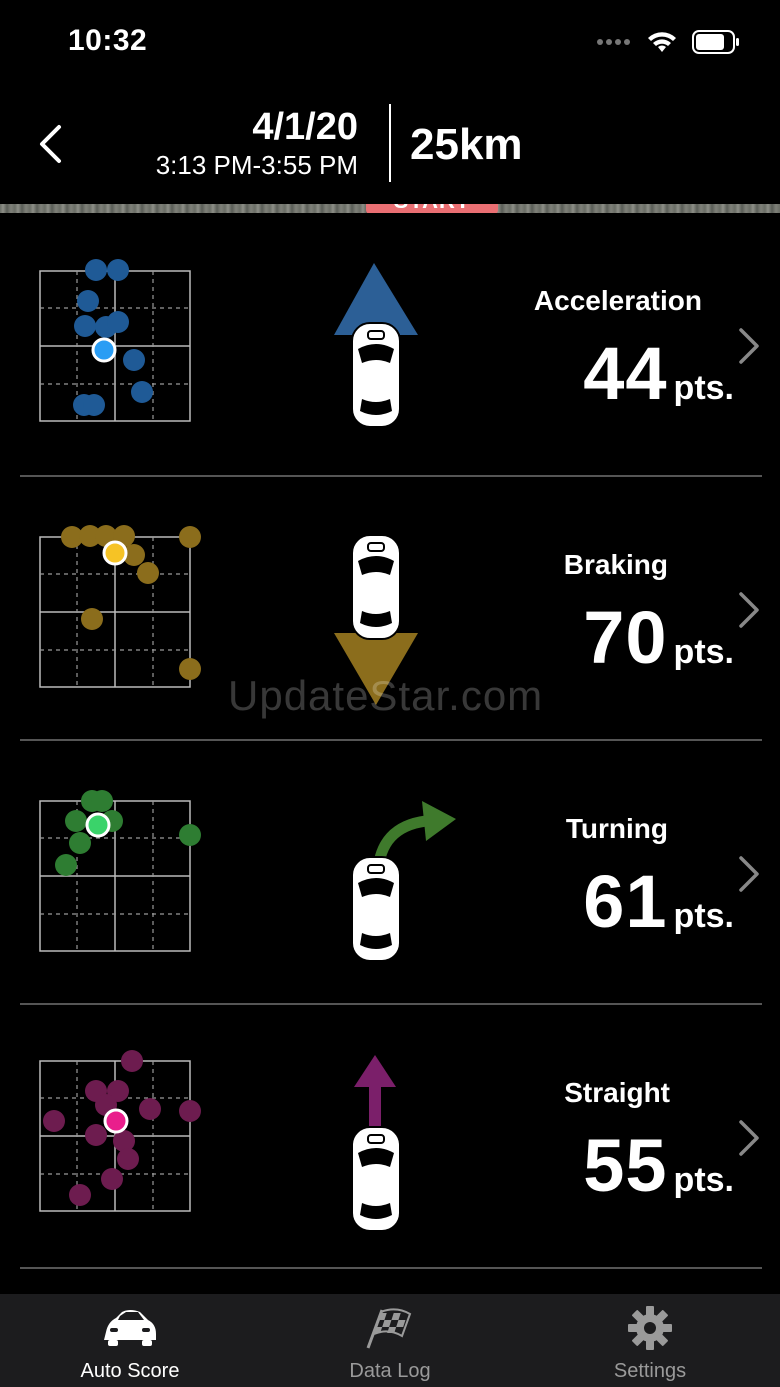 The image size is (780, 1387). I want to click on back-button, so click(50, 144).